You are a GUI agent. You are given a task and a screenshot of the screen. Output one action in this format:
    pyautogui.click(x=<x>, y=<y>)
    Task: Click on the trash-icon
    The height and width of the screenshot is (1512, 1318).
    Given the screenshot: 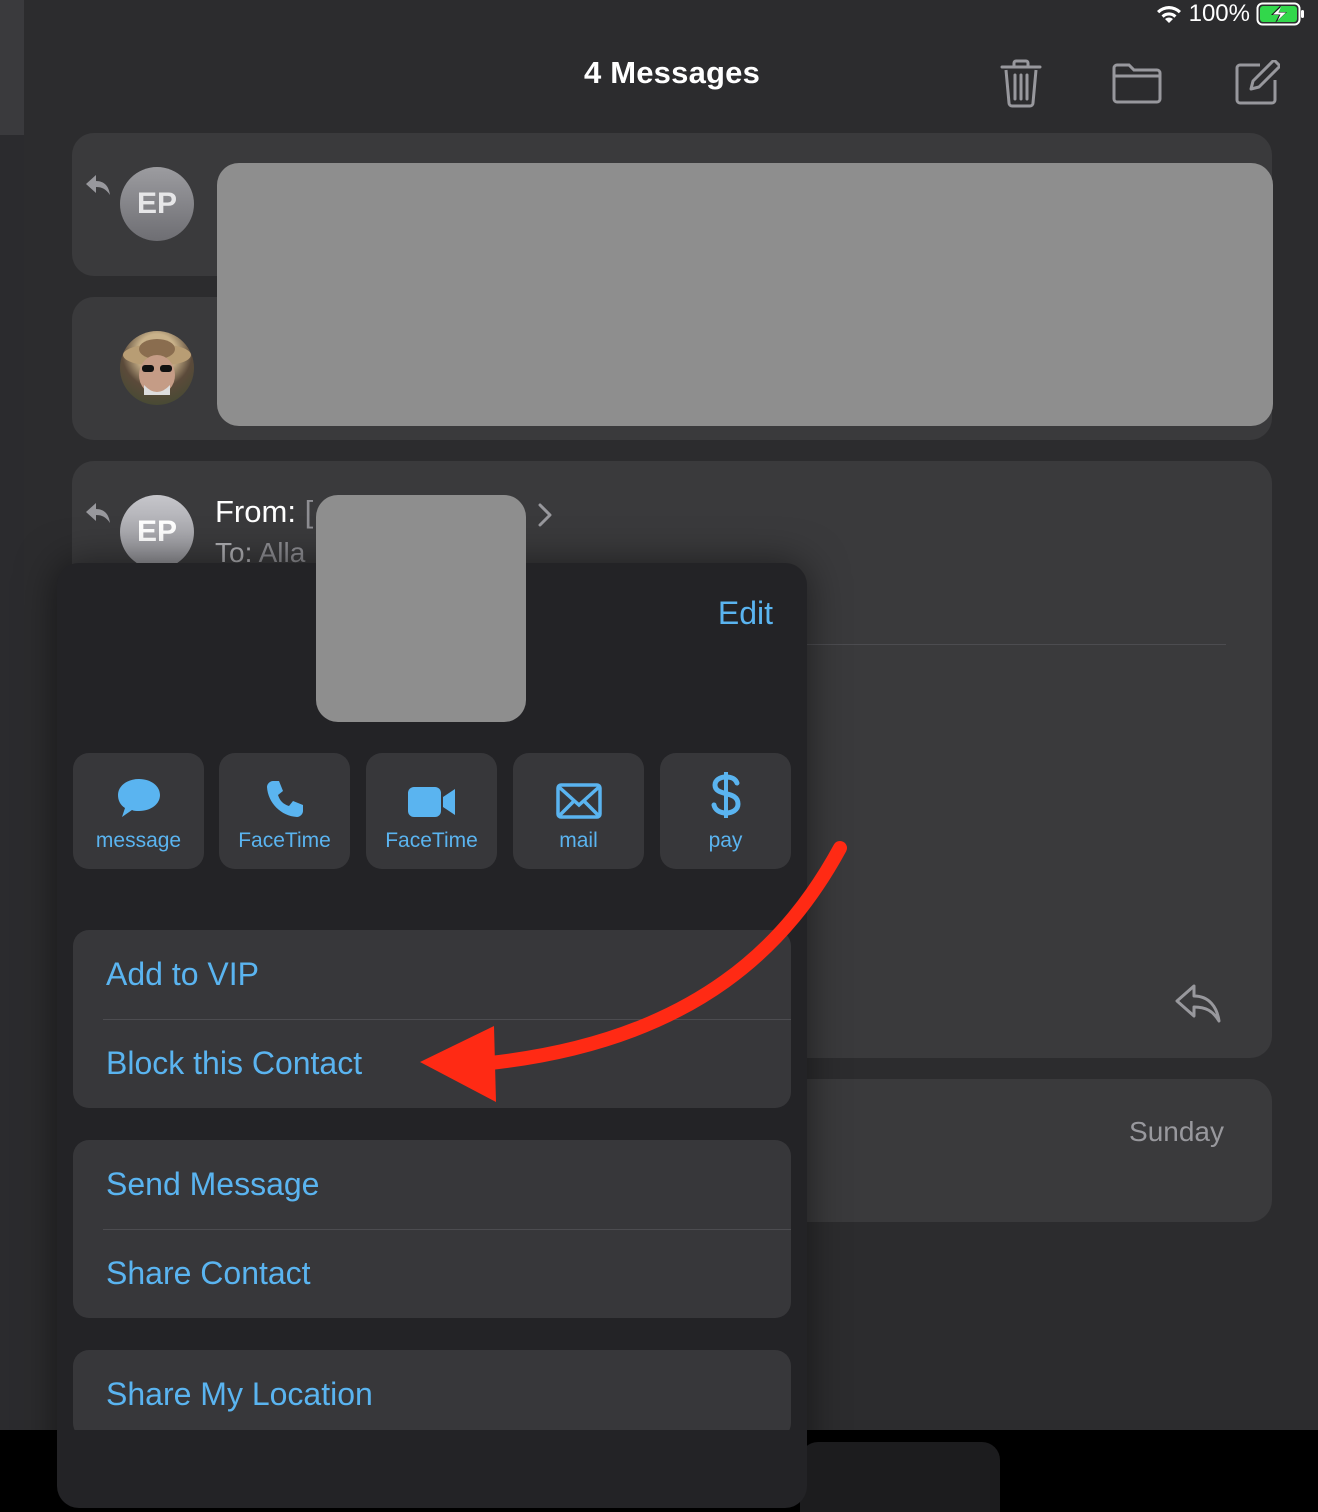 What is the action you would take?
    pyautogui.click(x=1021, y=85)
    